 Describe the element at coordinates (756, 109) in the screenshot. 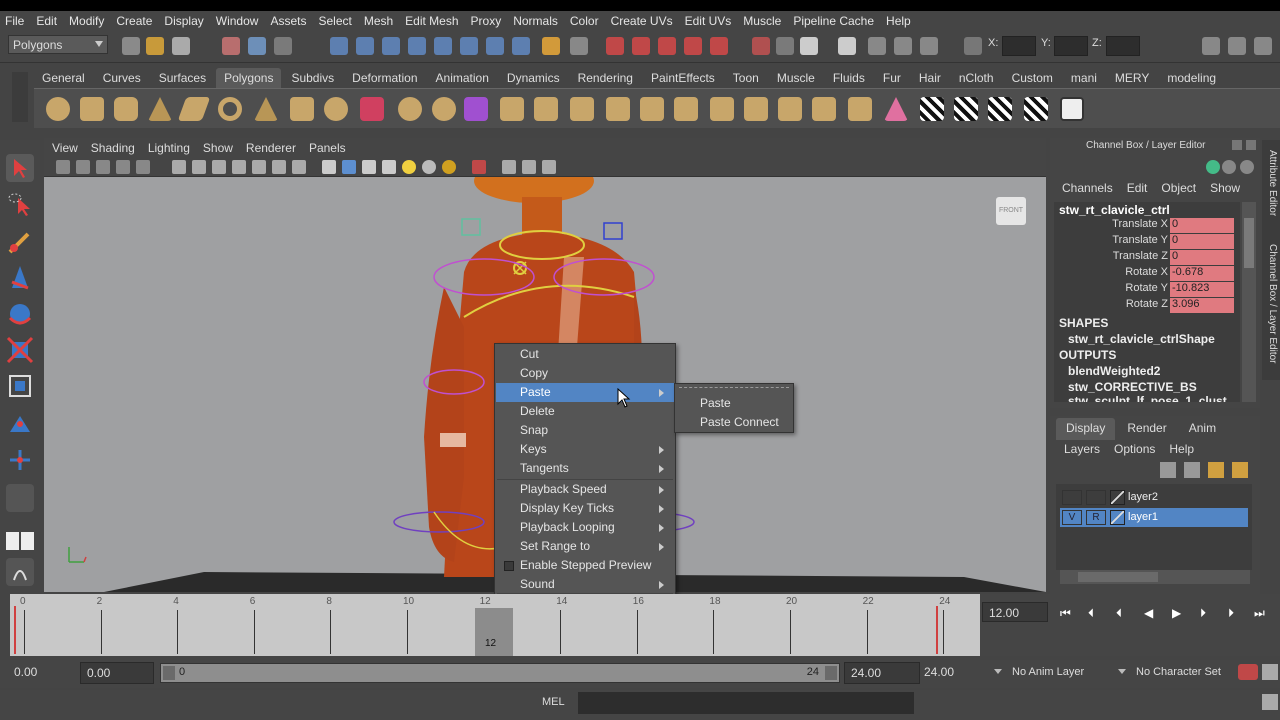

I see `merge-icon` at that location.